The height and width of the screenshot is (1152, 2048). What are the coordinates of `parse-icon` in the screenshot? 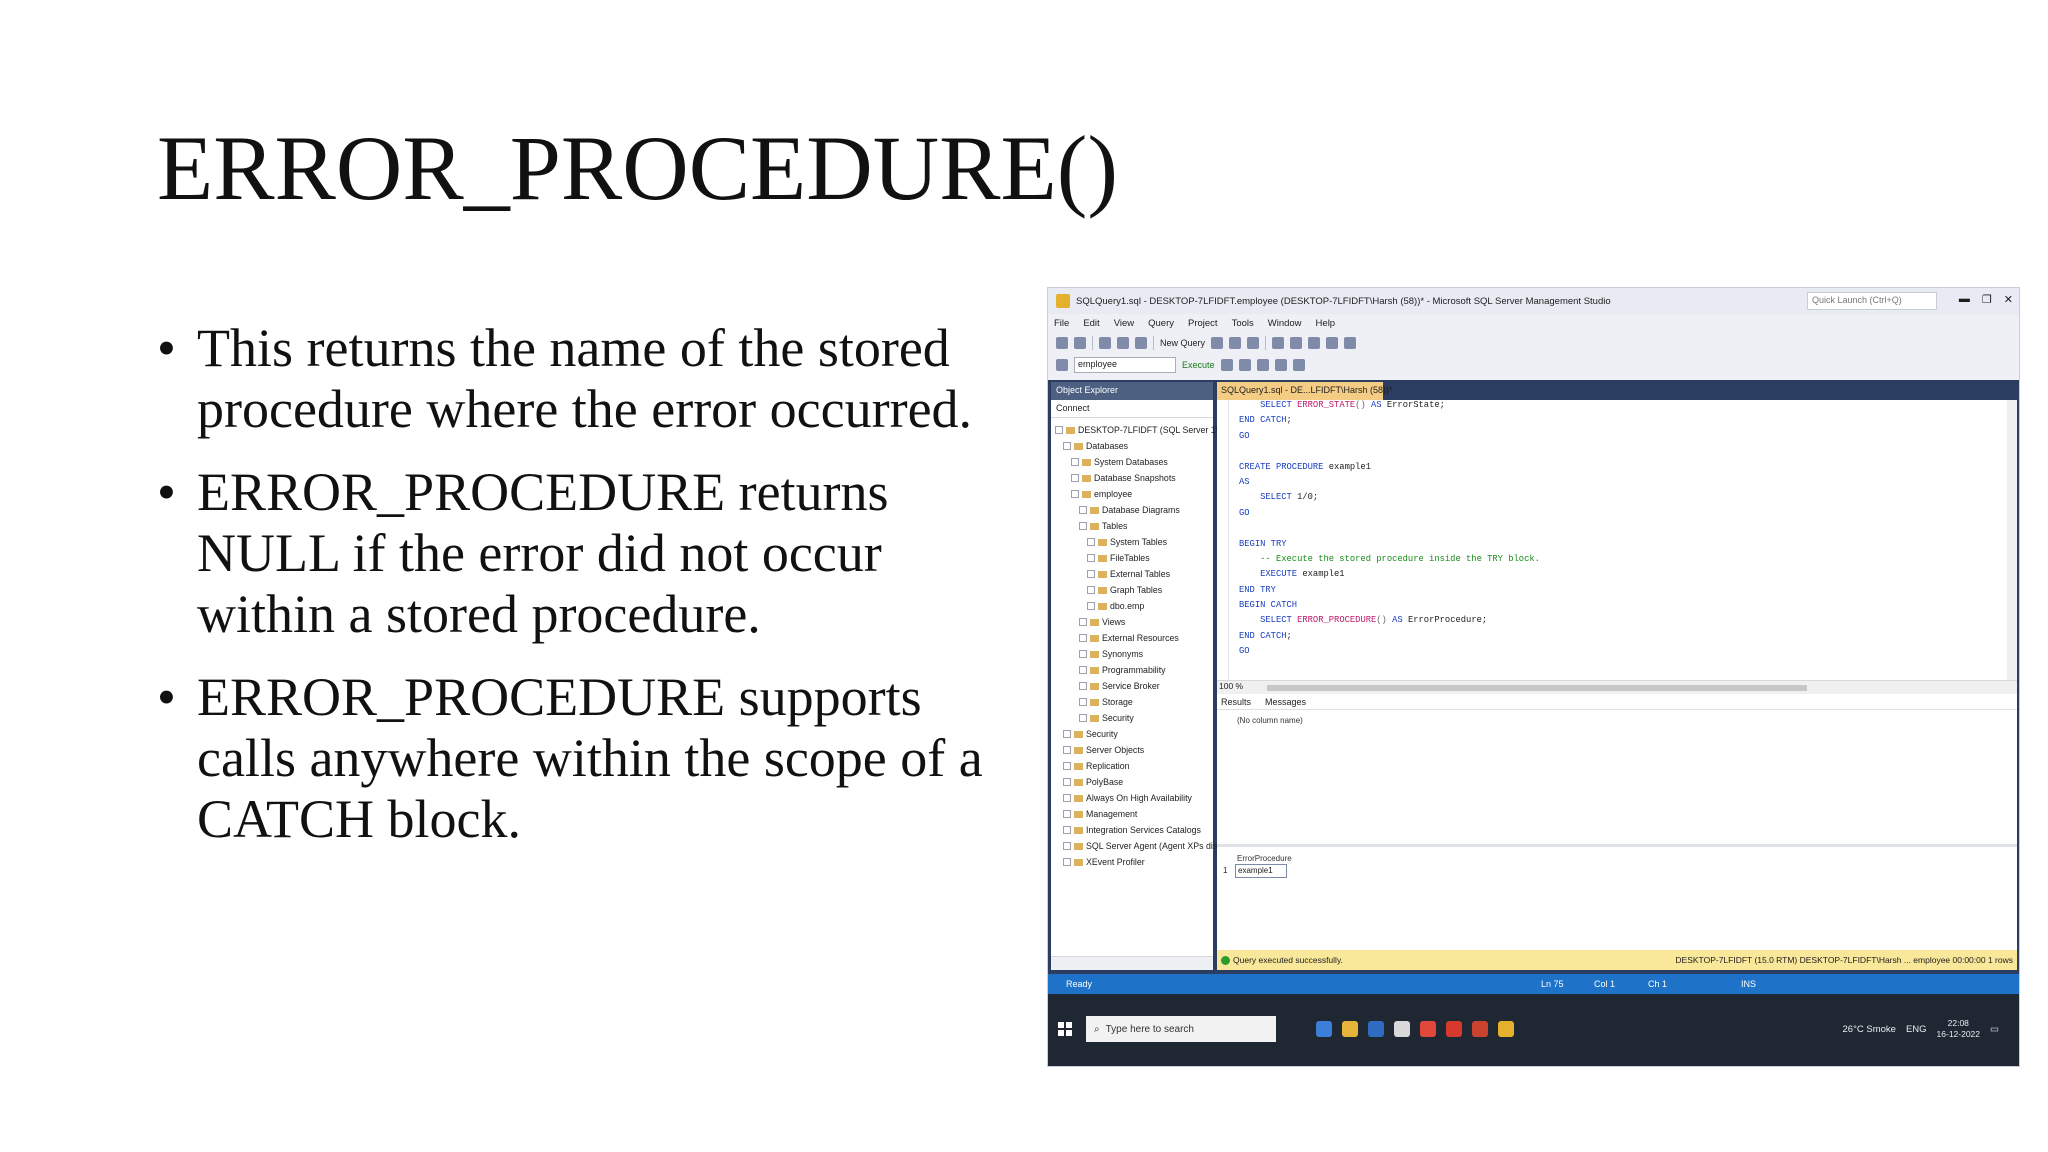 It's located at (1226, 365).